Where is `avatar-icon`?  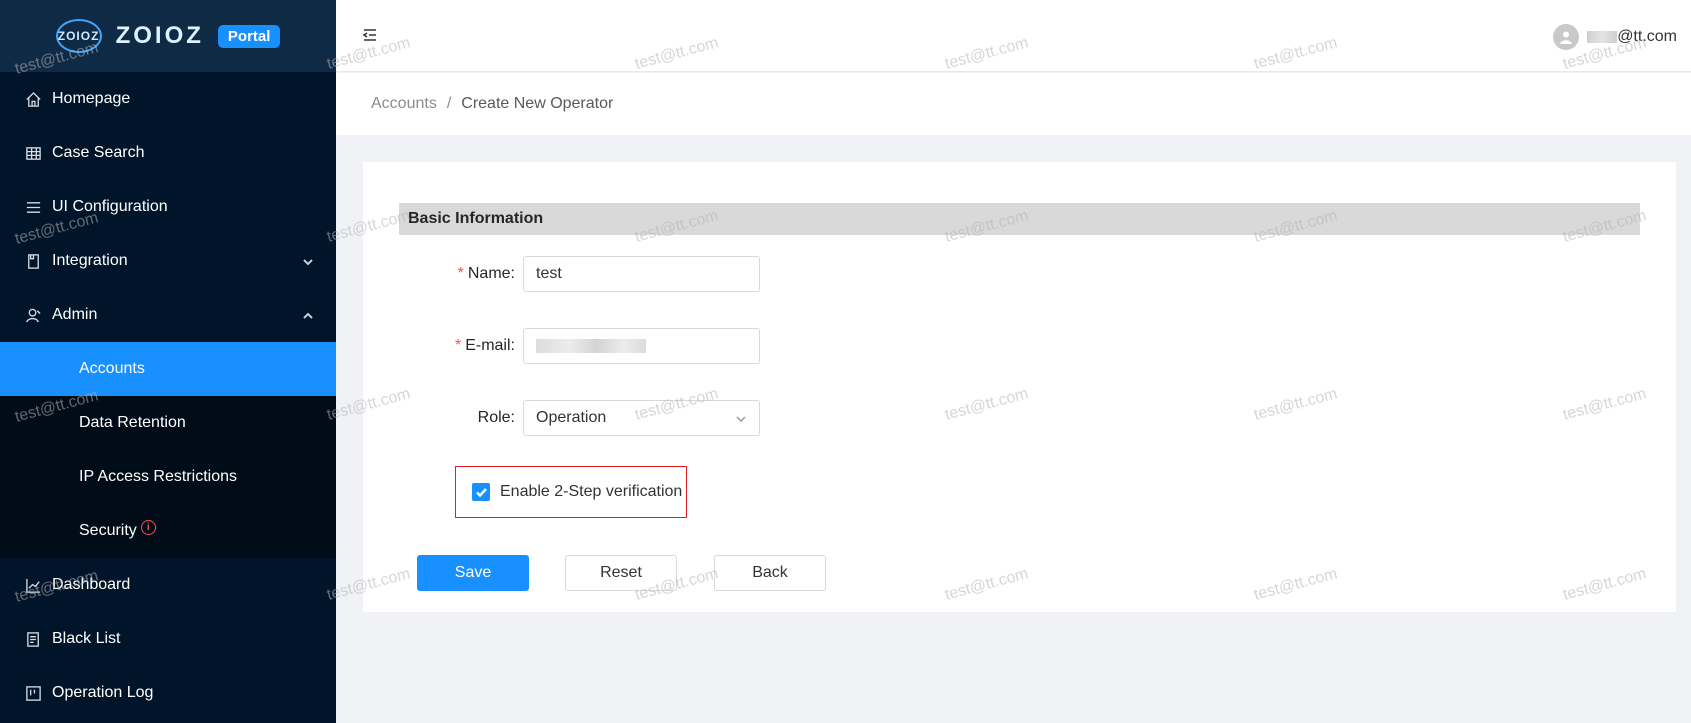 avatar-icon is located at coordinates (1566, 37).